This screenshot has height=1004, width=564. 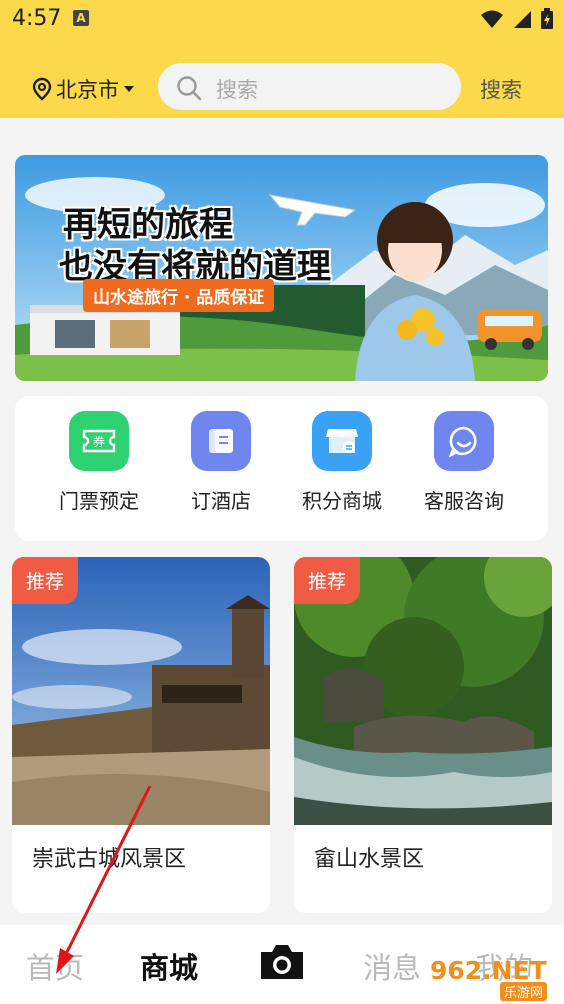 I want to click on city-label: 北京市, so click(x=87, y=90).